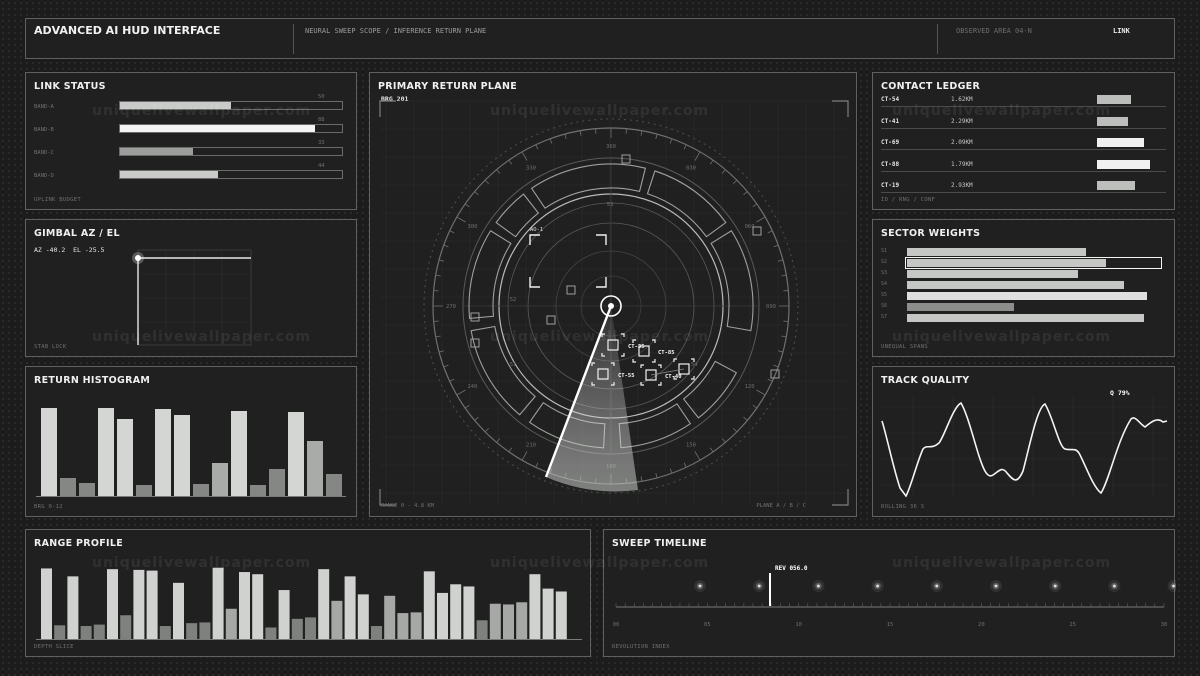 The width and height of the screenshot is (1200, 676). Describe the element at coordinates (890, 121) in the screenshot. I see `ledger-id: CT-41` at that location.